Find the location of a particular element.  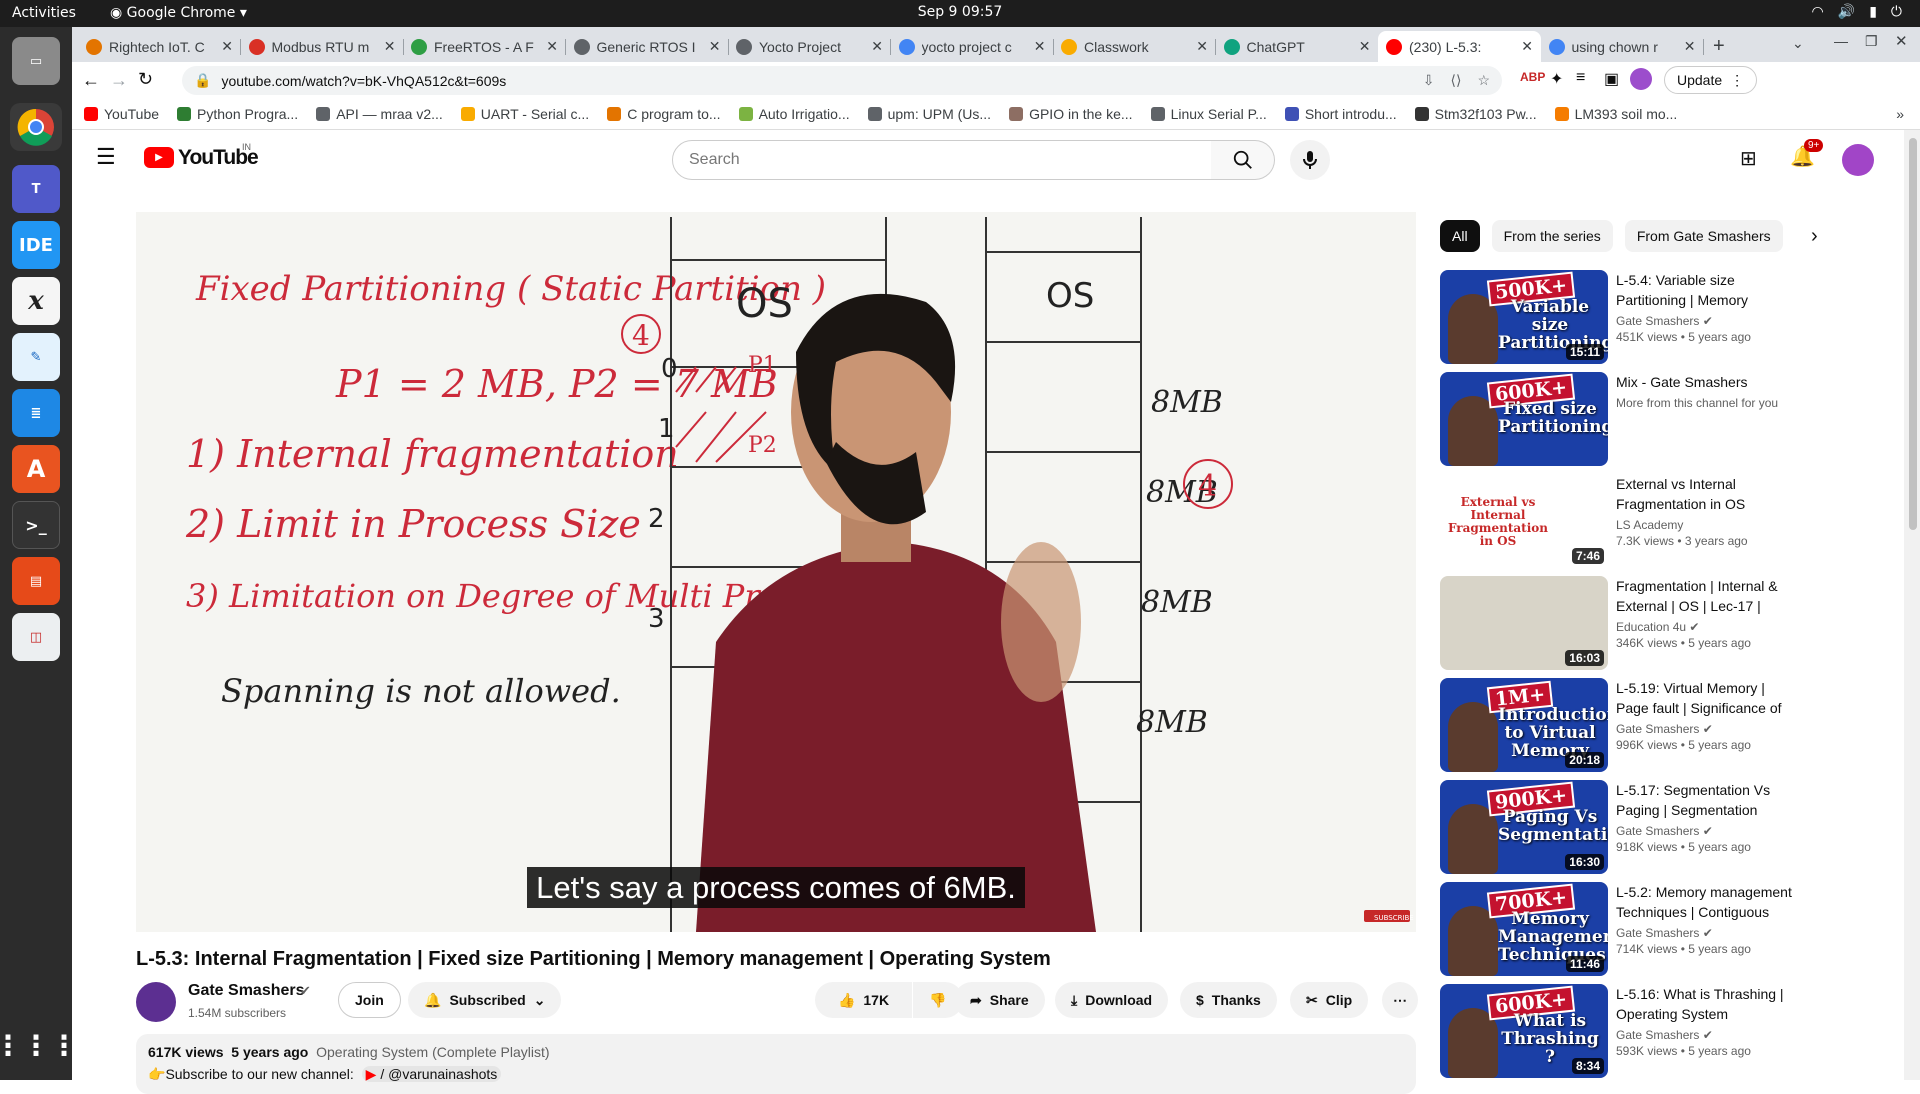

video-thumbnail: 1M+ Introduction to Virtual Memory 20:18 is located at coordinates (1524, 725).